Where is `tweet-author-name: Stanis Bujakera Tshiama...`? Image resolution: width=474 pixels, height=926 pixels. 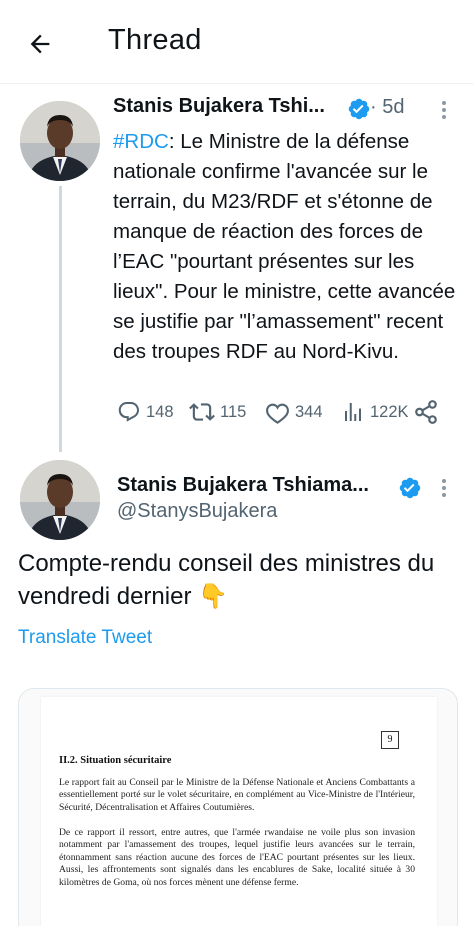
tweet-author-name: Stanis Bujakera Tshiama... is located at coordinates (243, 485).